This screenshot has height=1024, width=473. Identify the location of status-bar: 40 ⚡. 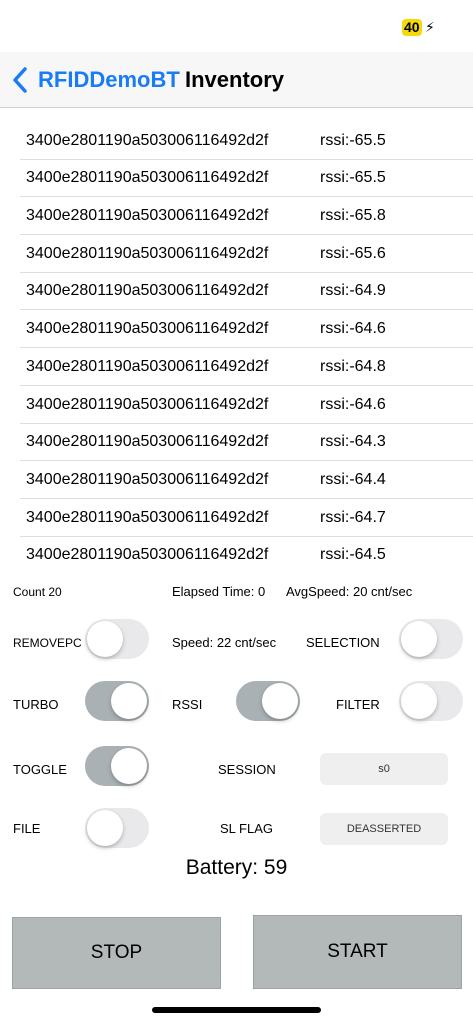
(236, 26).